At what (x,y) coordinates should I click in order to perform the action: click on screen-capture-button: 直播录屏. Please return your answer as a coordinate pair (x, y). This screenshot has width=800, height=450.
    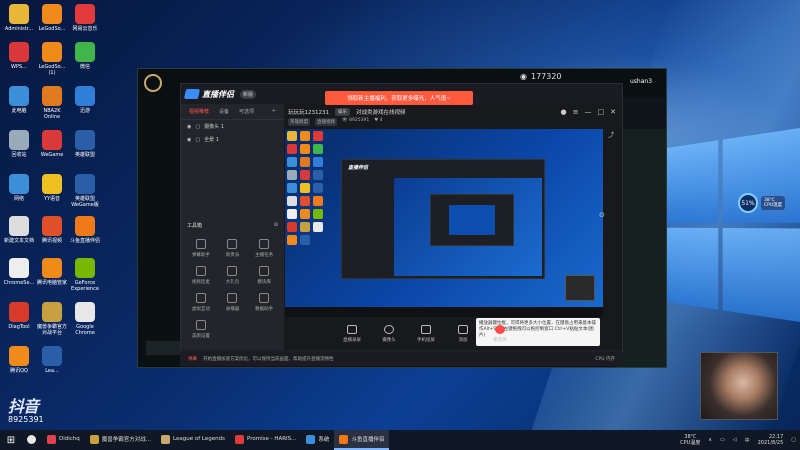
    Looking at the image, I should click on (352, 334).